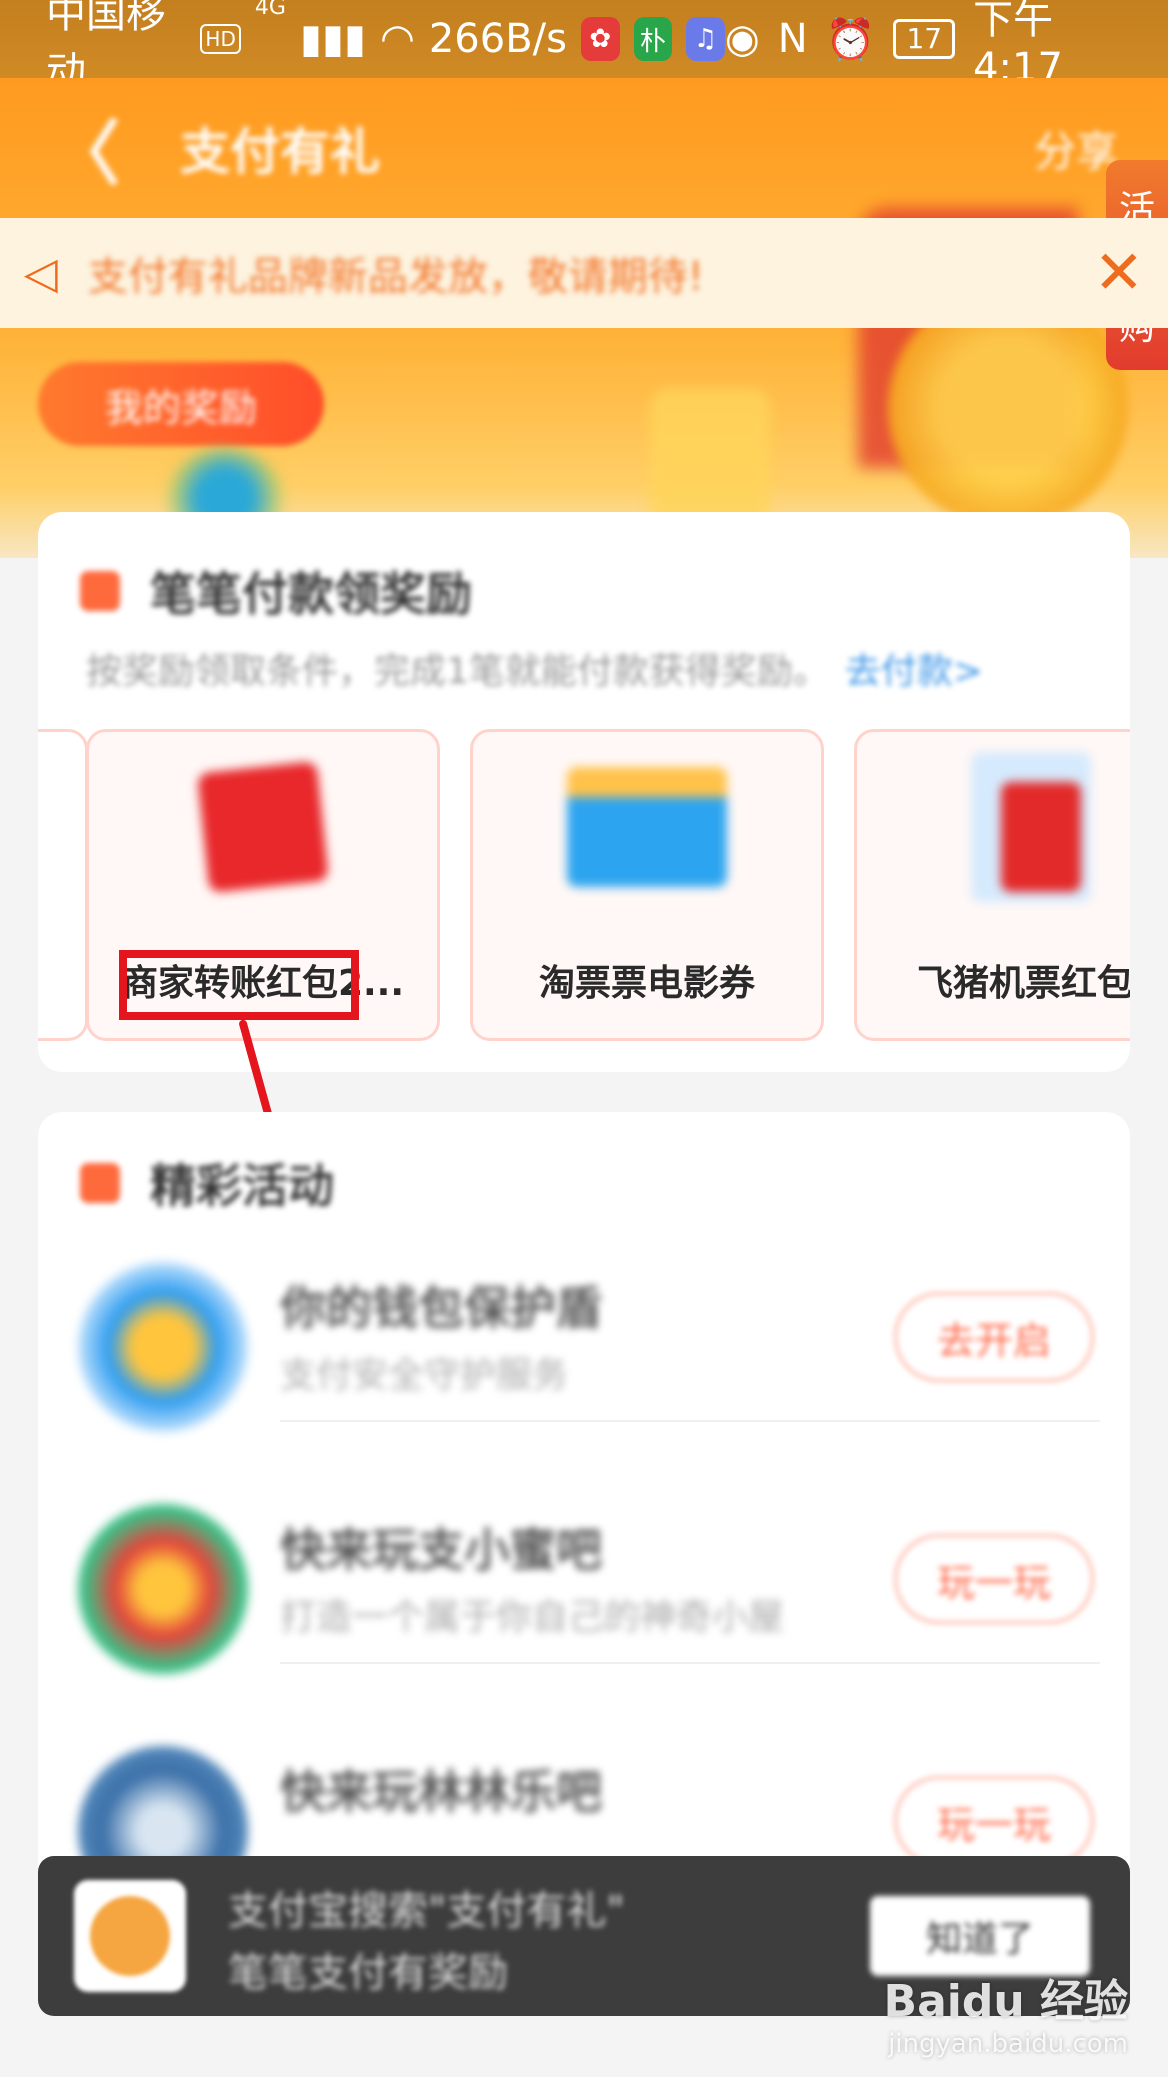  What do you see at coordinates (181, 404) in the screenshot?
I see `my-reward-button: 我的奖励` at bounding box center [181, 404].